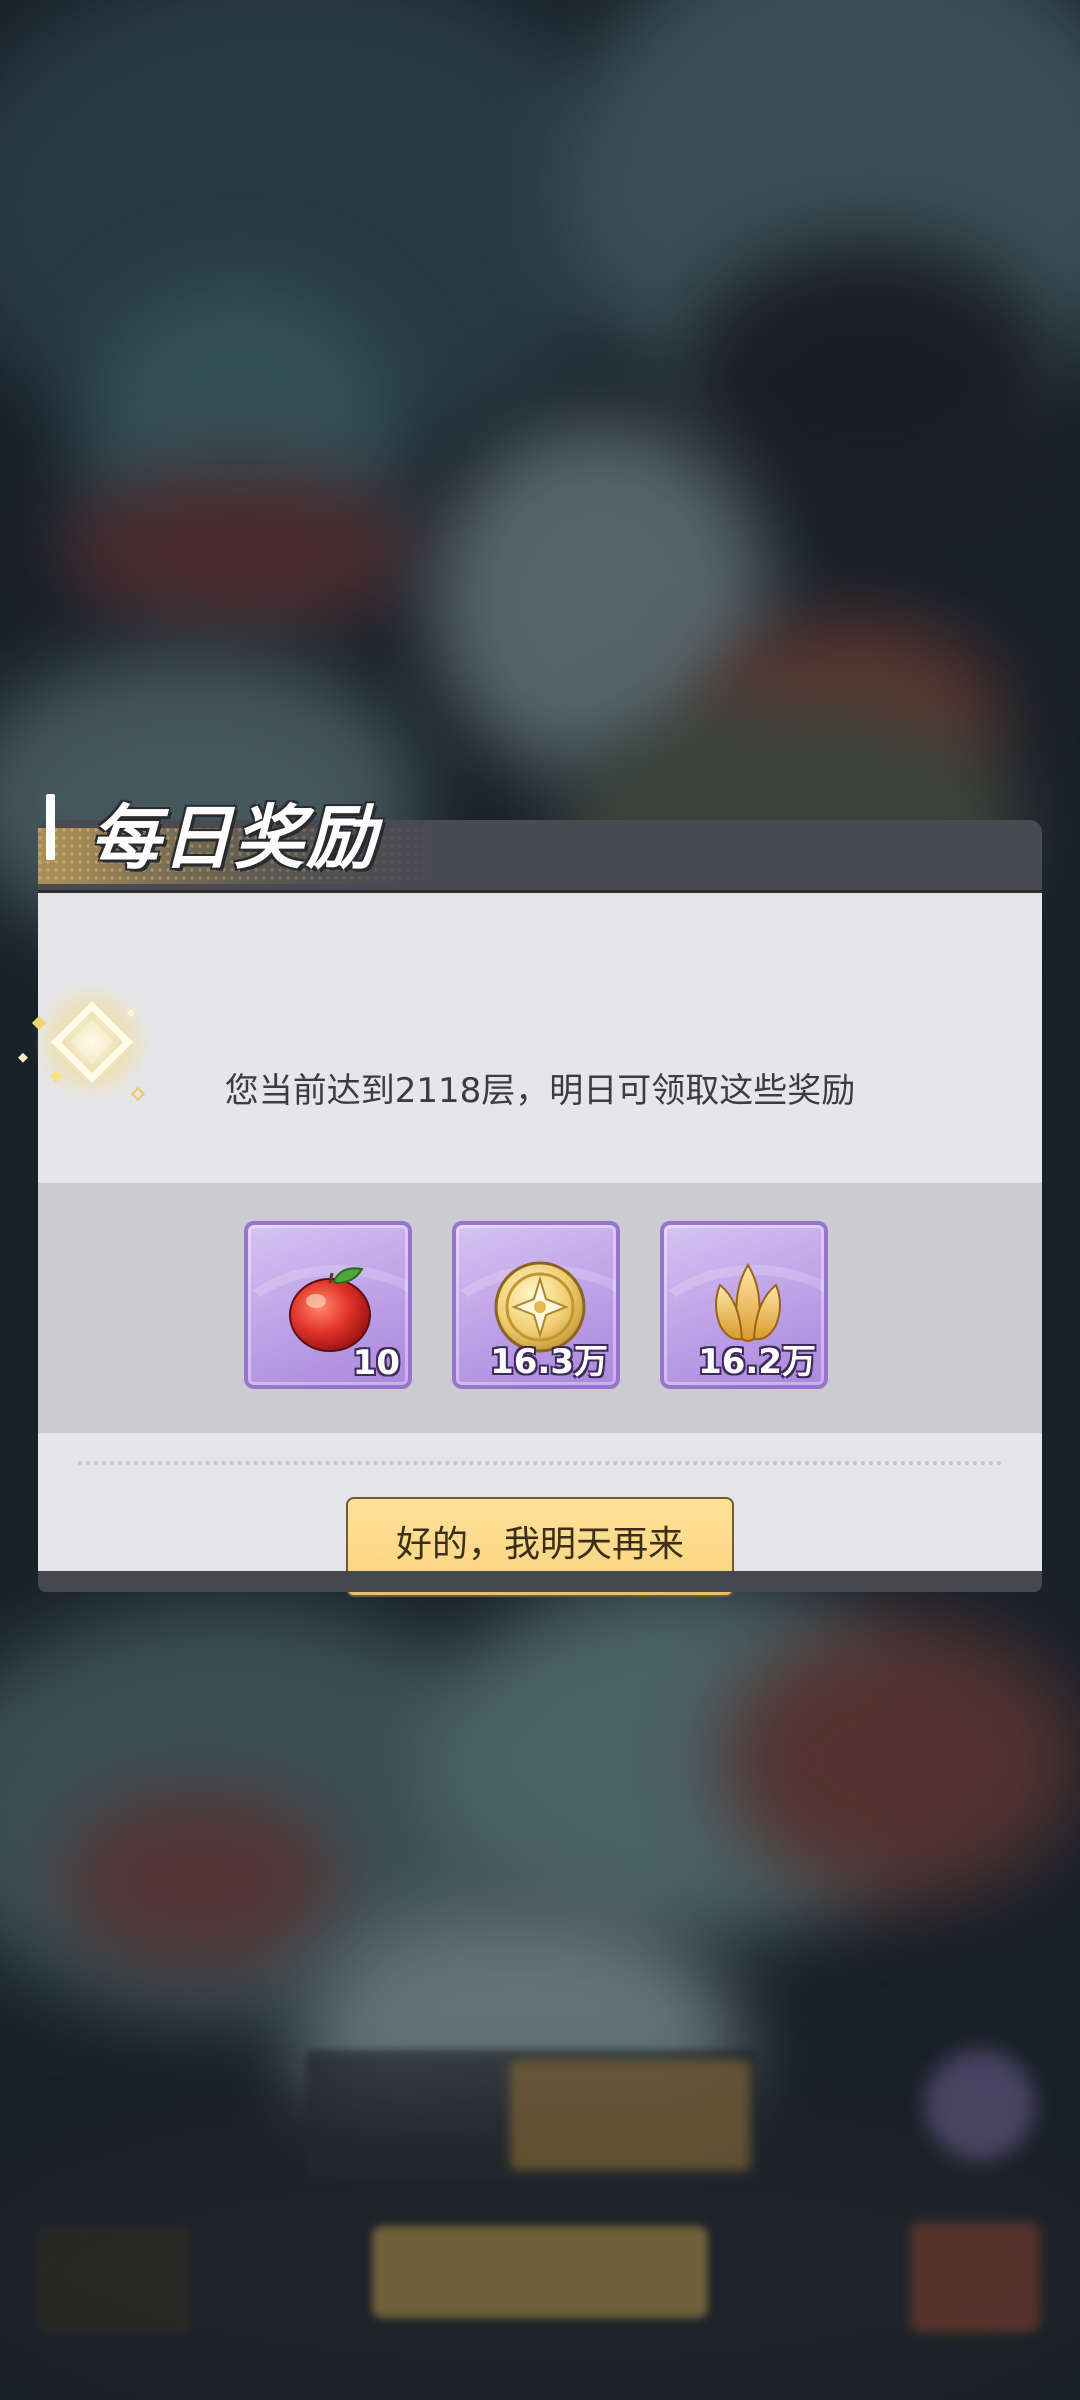 Image resolution: width=1080 pixels, height=2400 pixels. Describe the element at coordinates (84, 1043) in the screenshot. I see `sparkle-icon` at that location.